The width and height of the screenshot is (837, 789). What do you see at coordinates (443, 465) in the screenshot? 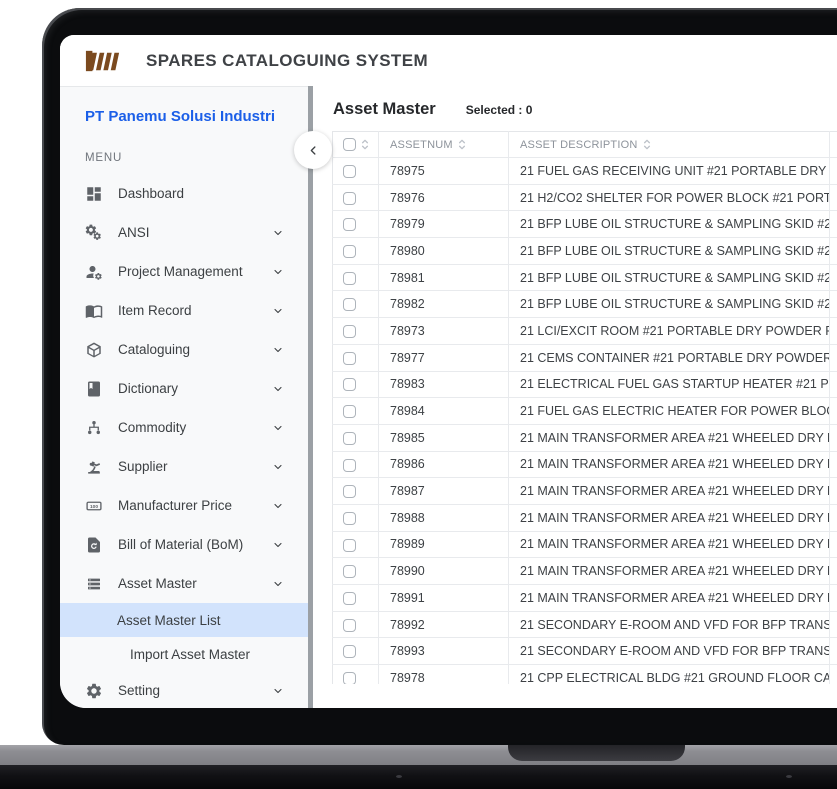
I see `assetnum-cell: 78986` at bounding box center [443, 465].